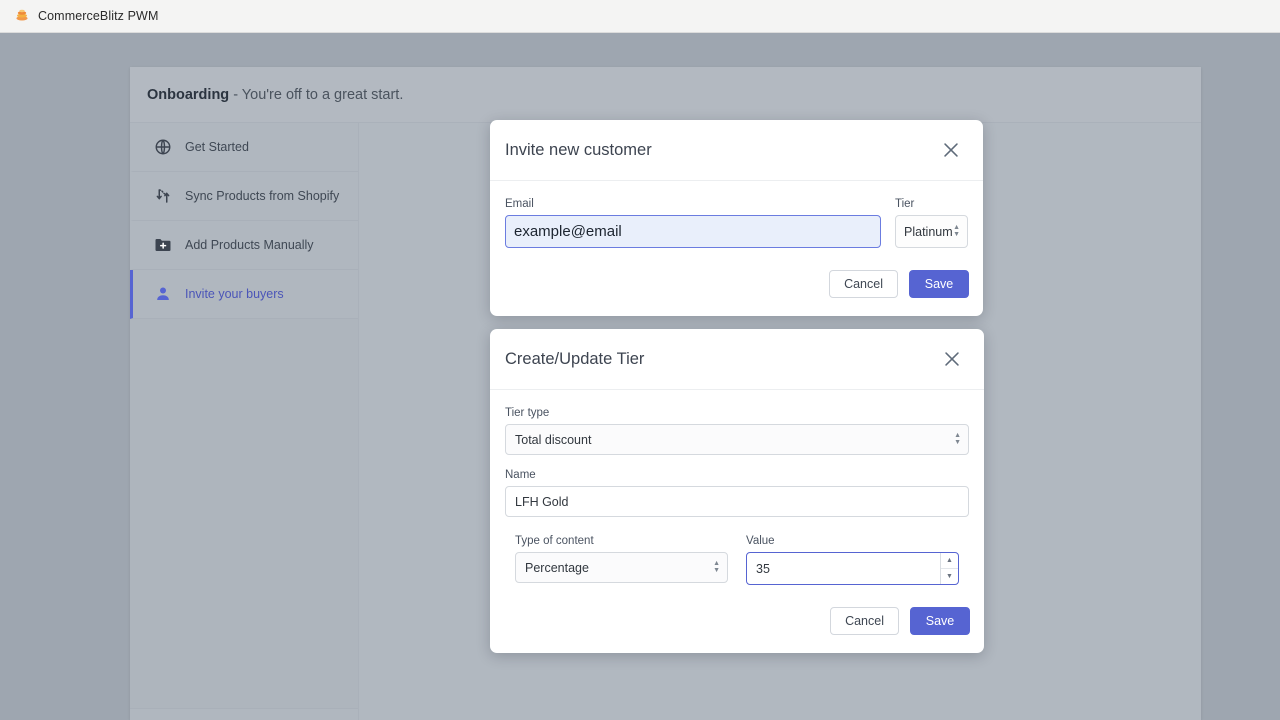 The width and height of the screenshot is (1280, 720). What do you see at coordinates (575, 358) in the screenshot?
I see `dialog-title: Create/Update Tier` at bounding box center [575, 358].